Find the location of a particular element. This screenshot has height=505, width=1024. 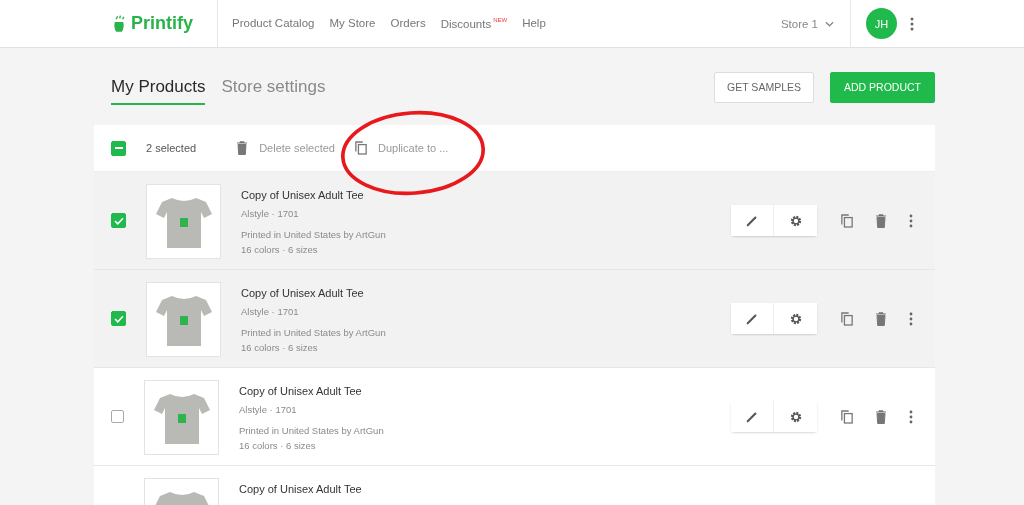

tab: Store settings is located at coordinates (273, 87).